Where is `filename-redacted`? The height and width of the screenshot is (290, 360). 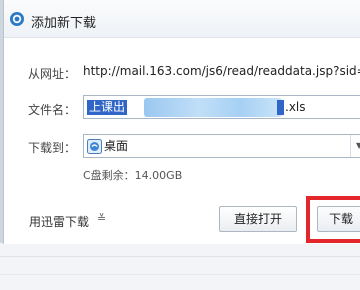 filename-redacted is located at coordinates (213, 107).